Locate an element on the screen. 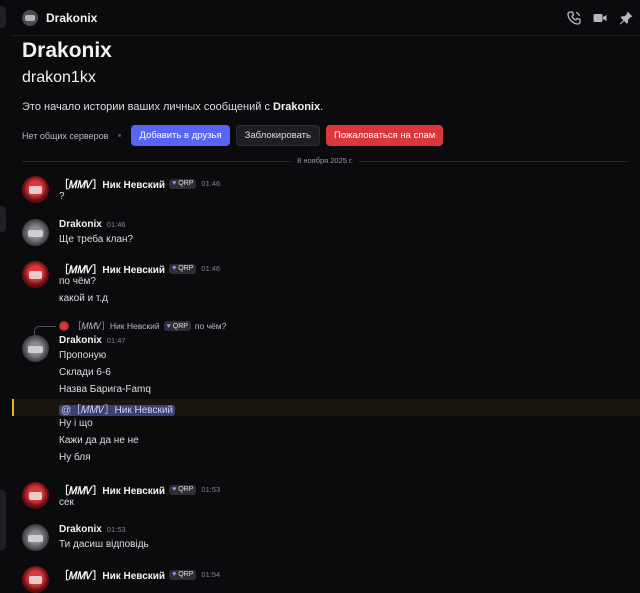 The height and width of the screenshot is (593, 640). timestamp: 01:47 is located at coordinates (116, 340).